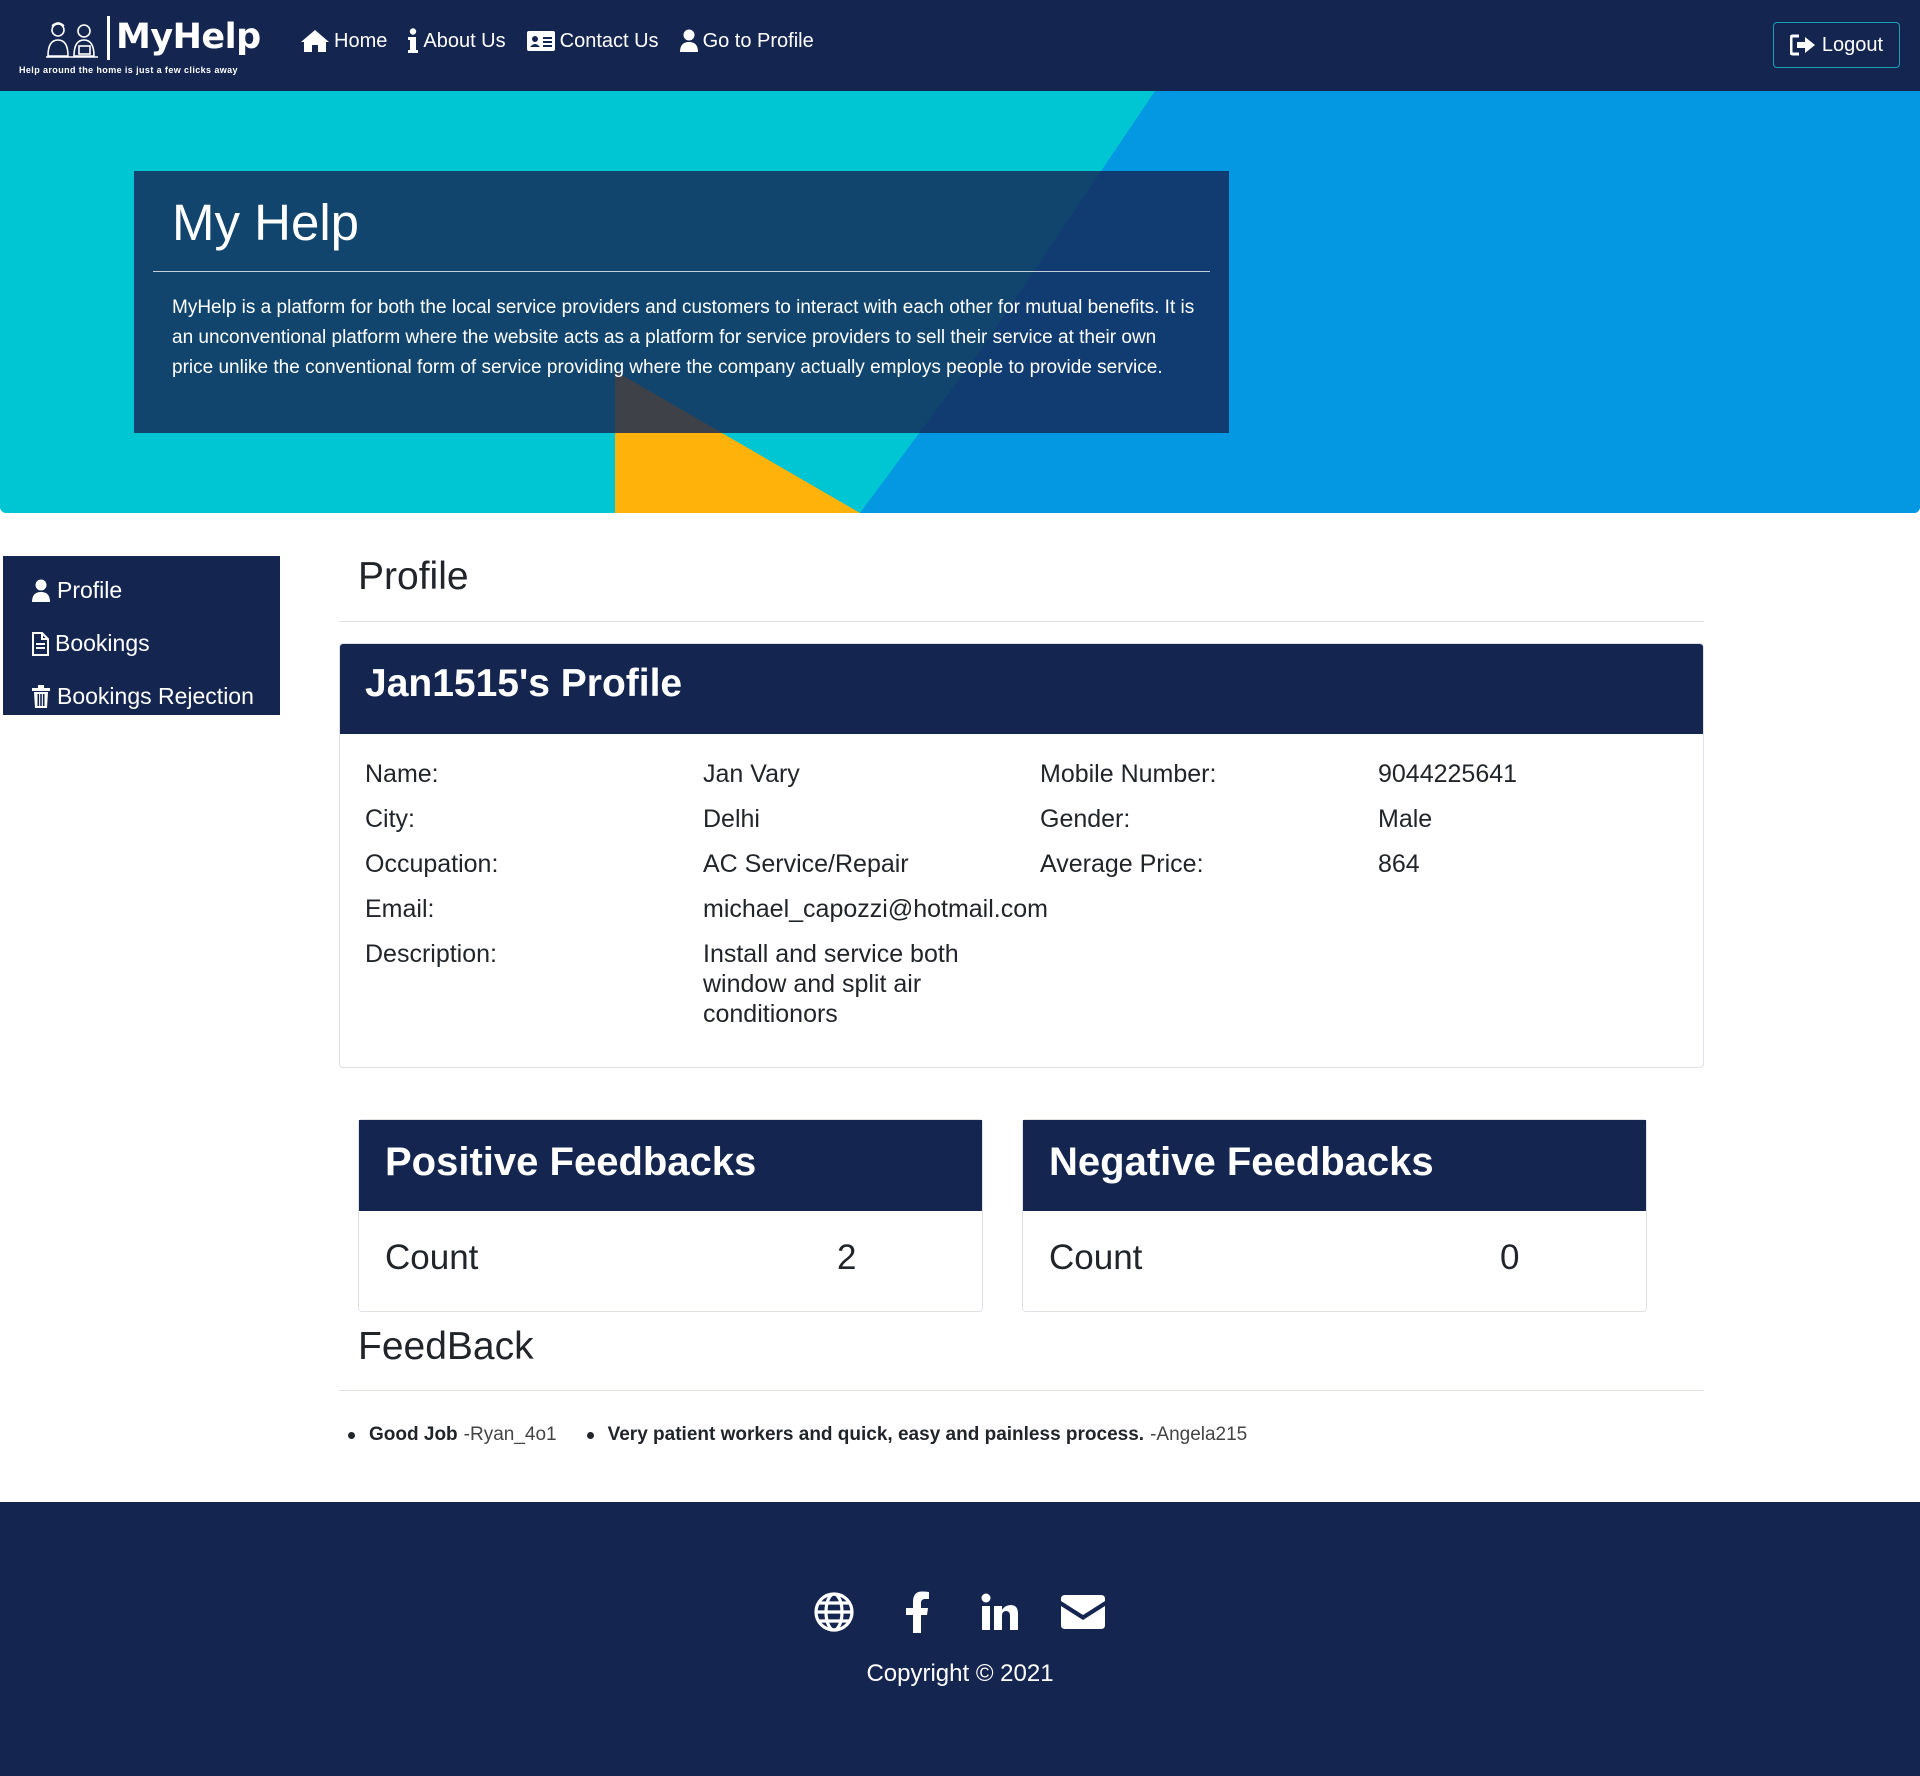 This screenshot has width=1920, height=1776. I want to click on negative-feedback-title: Negative Feedbacks, so click(1241, 1162).